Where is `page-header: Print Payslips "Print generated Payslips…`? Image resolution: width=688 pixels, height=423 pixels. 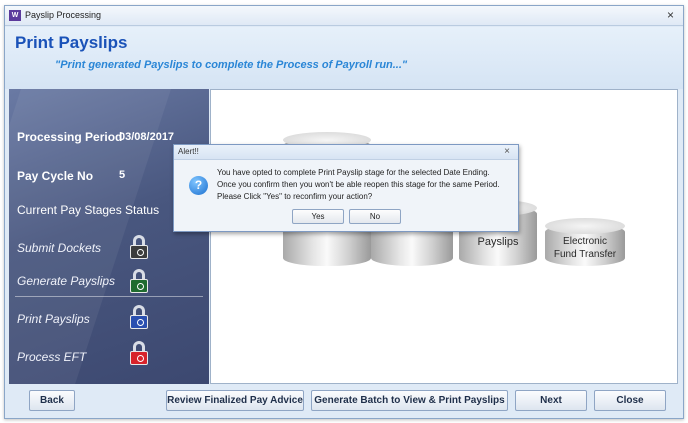
page-header: Print Payslips "Print generated Payslips… is located at coordinates (344, 58).